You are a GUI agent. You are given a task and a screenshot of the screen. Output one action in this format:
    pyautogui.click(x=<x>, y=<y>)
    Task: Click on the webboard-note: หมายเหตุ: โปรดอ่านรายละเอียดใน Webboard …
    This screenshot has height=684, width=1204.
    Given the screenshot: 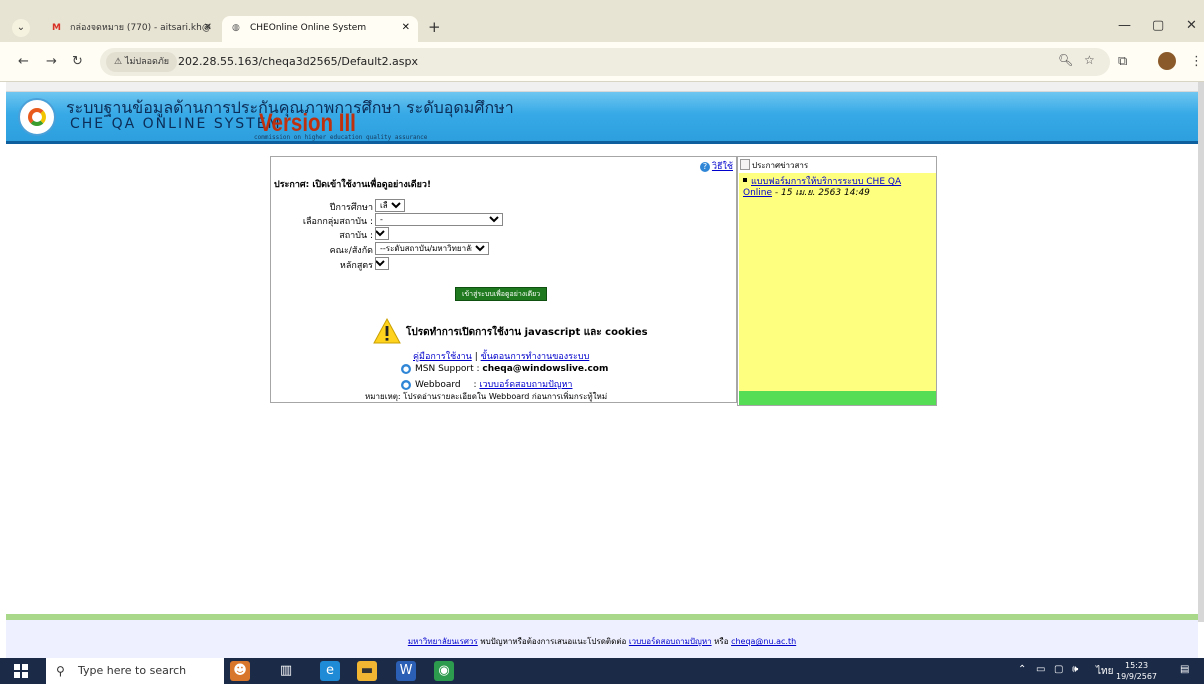 What is the action you would take?
    pyautogui.click(x=486, y=396)
    